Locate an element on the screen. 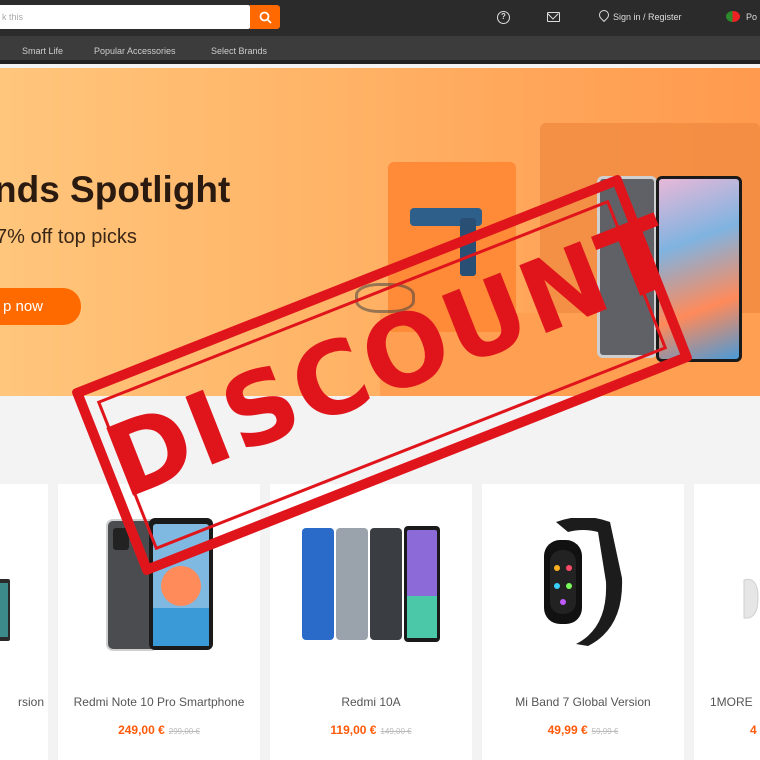 The width and height of the screenshot is (760, 760). product-name: Redmi Note 10 Pro Smartphone is located at coordinates (159, 702).